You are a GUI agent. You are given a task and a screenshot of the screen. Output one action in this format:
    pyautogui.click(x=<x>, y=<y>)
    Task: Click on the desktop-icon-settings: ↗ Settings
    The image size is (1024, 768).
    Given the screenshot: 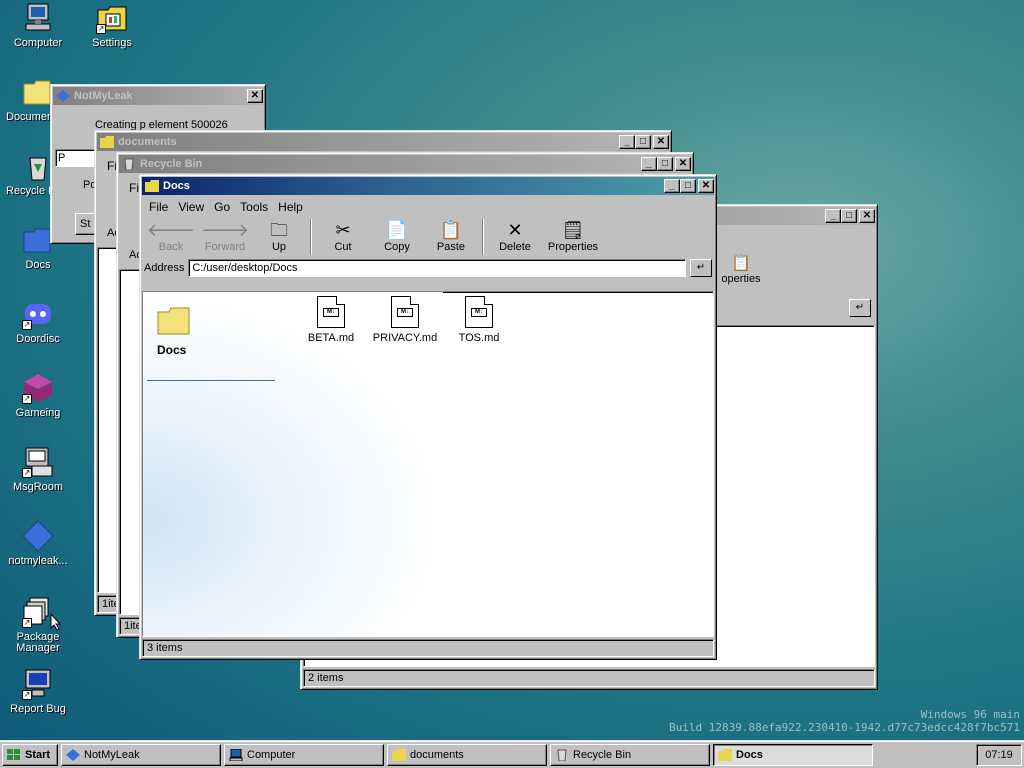 What is the action you would take?
    pyautogui.click(x=112, y=25)
    